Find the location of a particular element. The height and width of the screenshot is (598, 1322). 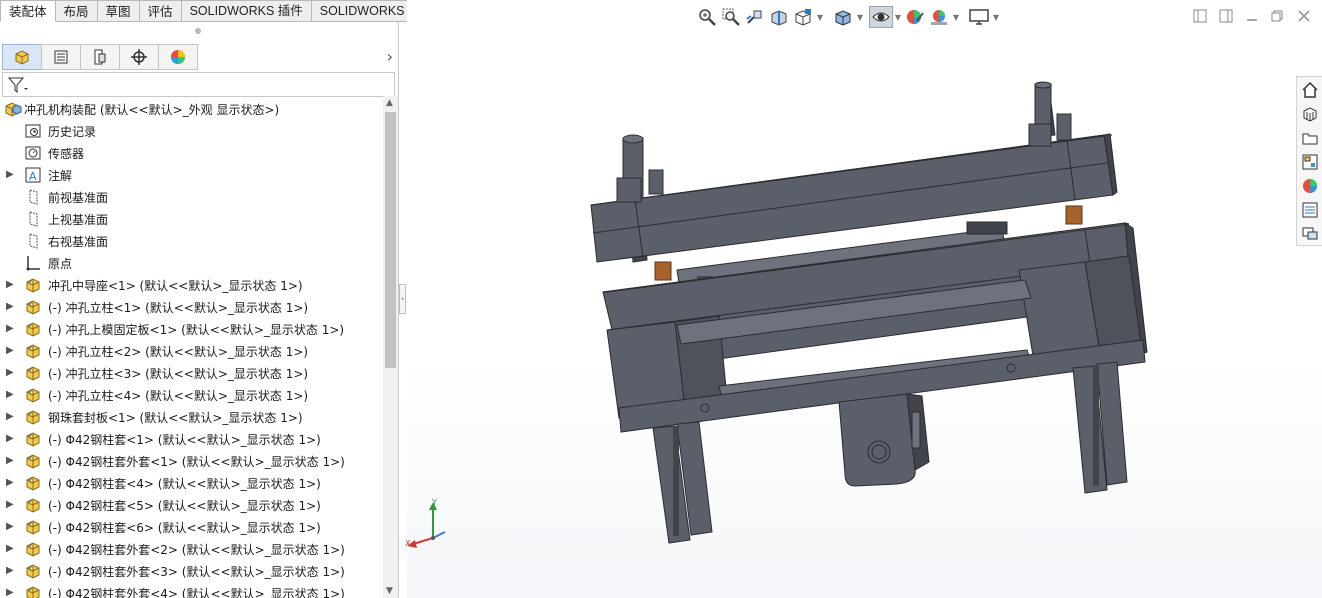

tree-scrollbar: ▲ ▼ is located at coordinates (390, 347).